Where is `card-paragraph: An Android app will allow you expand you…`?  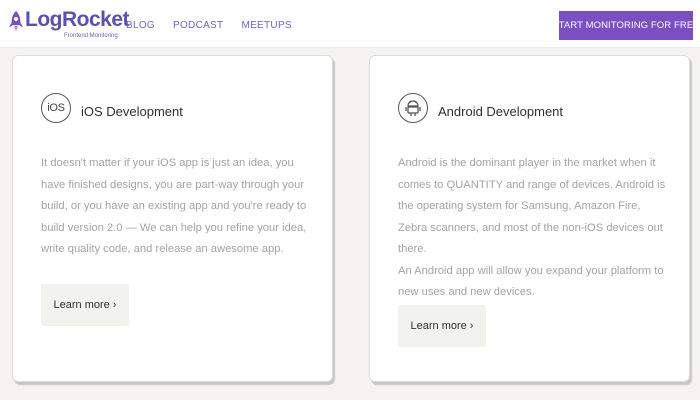 card-paragraph: An Android app will allow you expand you… is located at coordinates (531, 281).